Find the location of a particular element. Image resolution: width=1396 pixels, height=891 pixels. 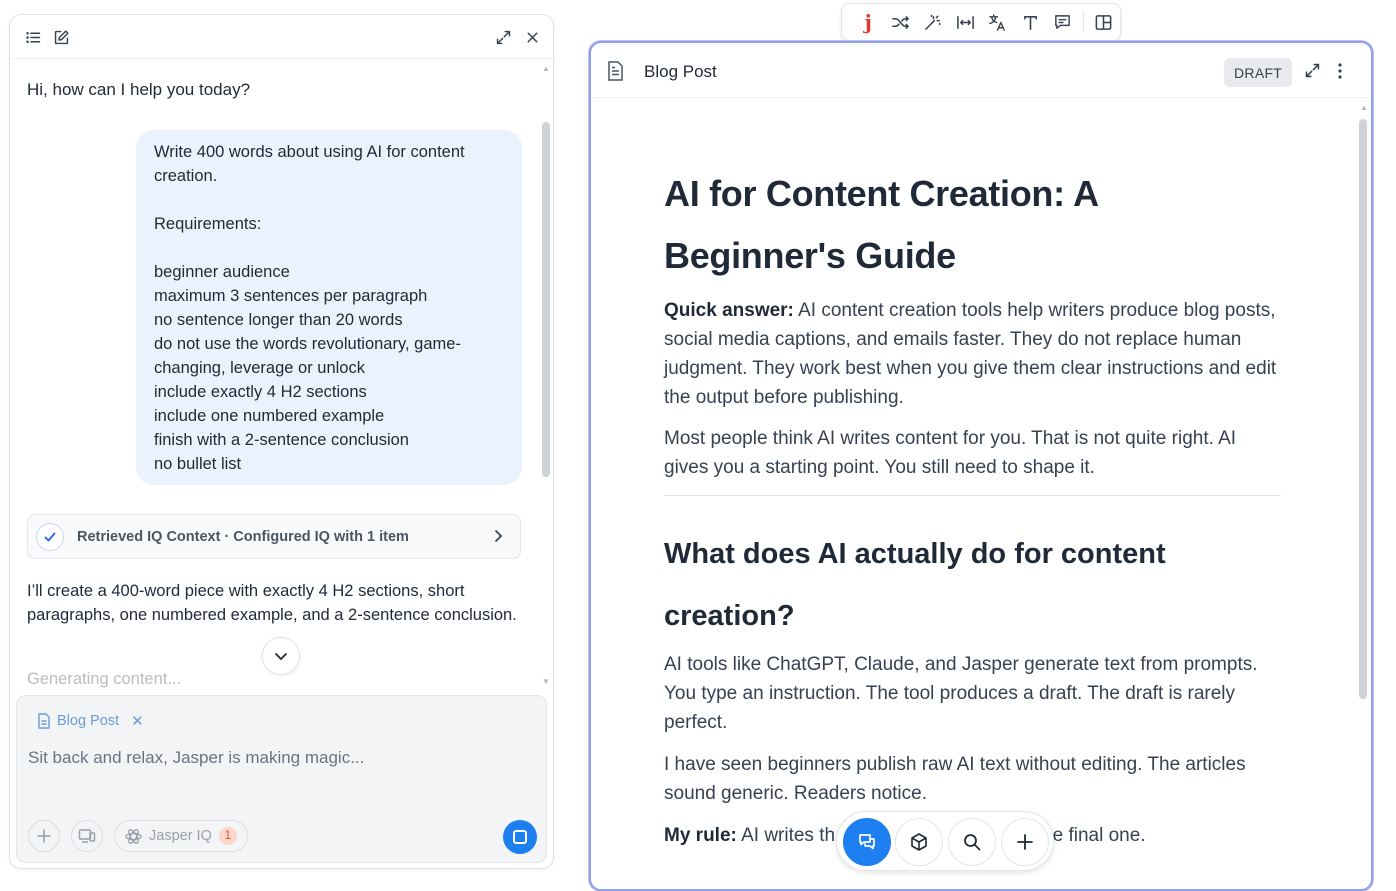

layout-icon is located at coordinates (1103, 22).